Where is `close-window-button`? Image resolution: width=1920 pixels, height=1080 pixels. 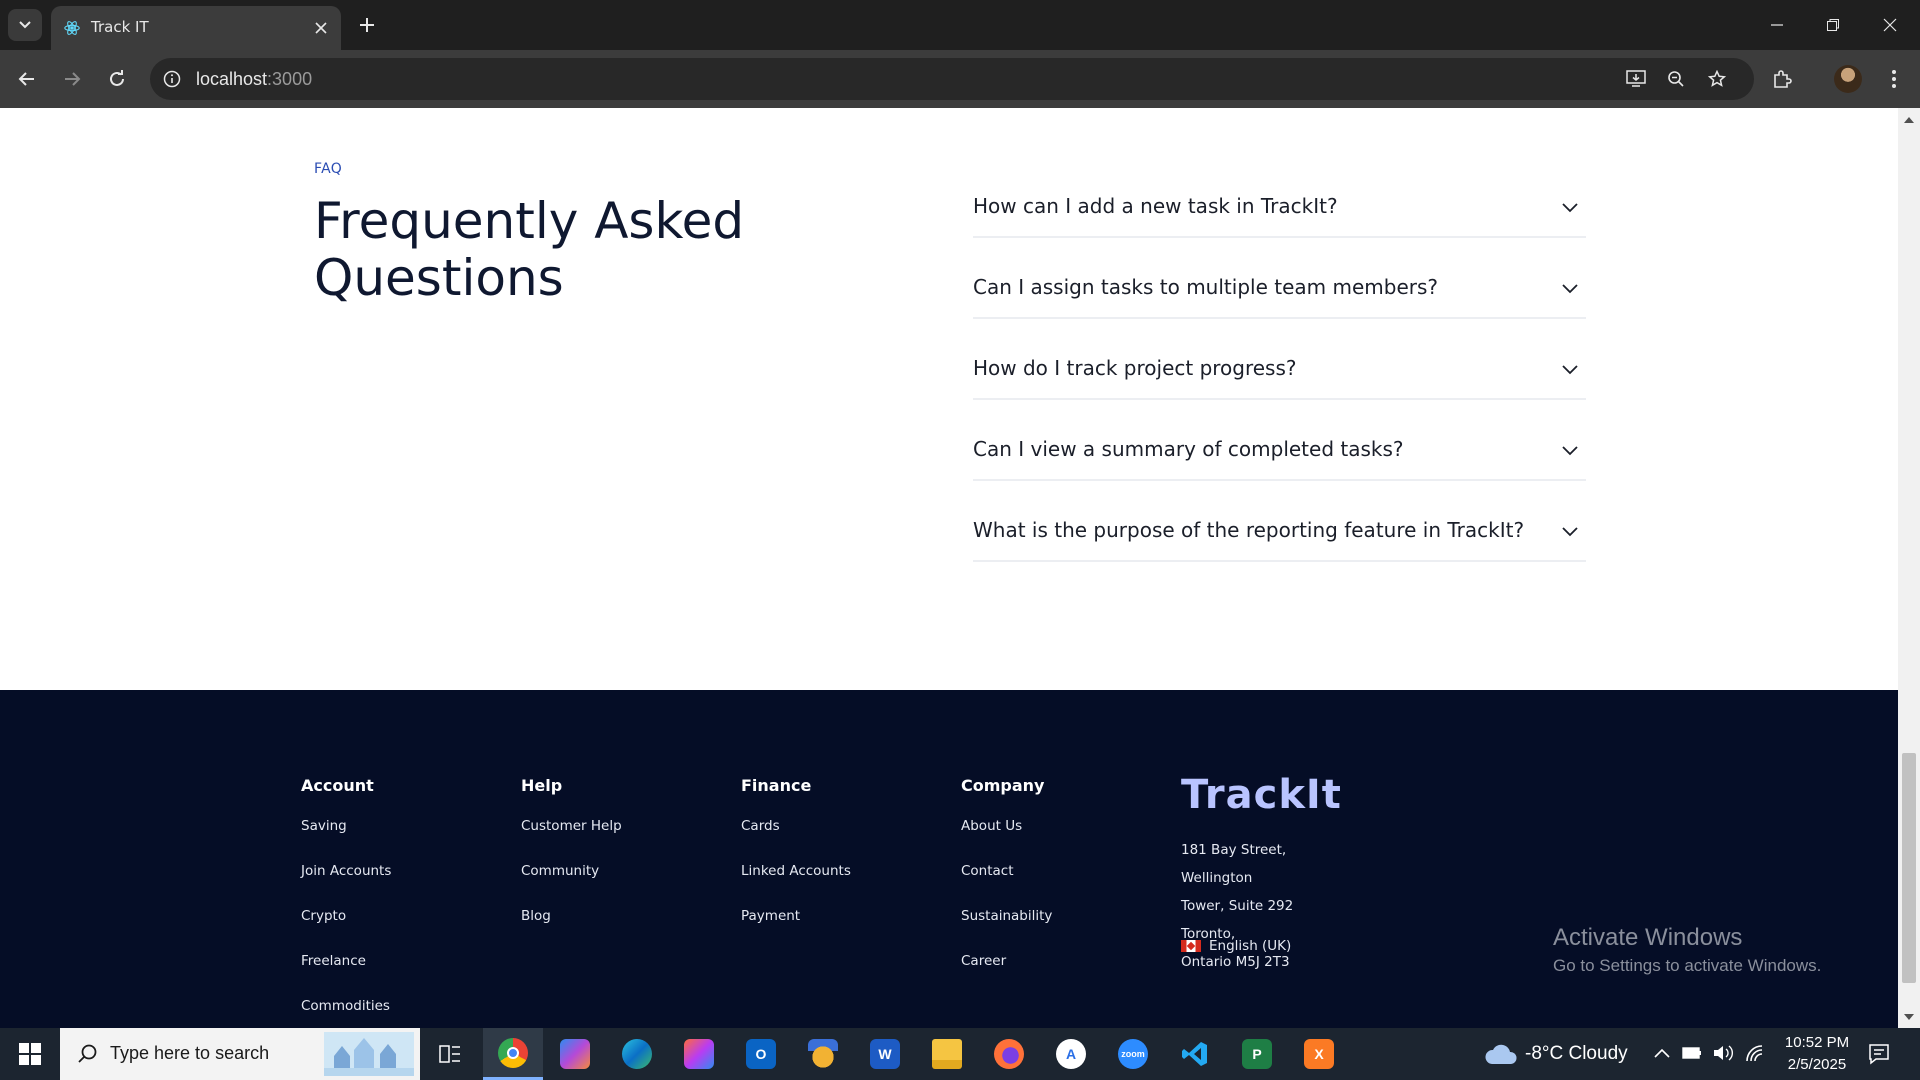 close-window-button is located at coordinates (1890, 25).